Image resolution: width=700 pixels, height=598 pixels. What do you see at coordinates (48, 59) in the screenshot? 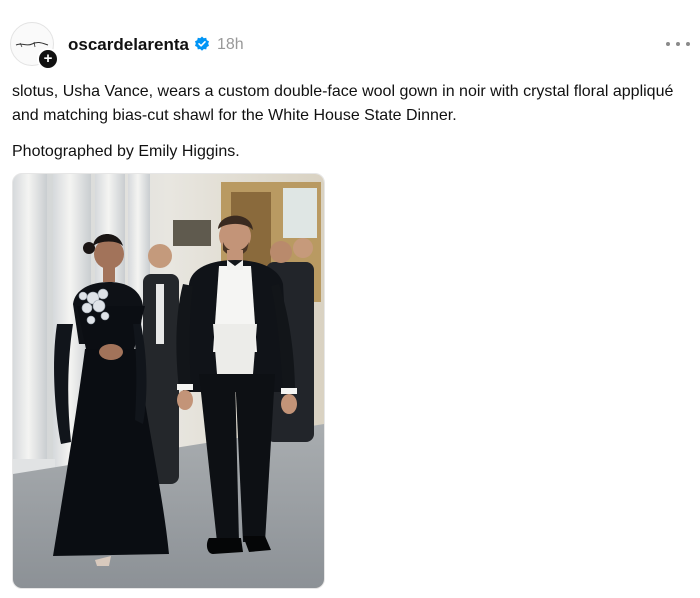
I see `follow-plus-icon: +` at bounding box center [48, 59].